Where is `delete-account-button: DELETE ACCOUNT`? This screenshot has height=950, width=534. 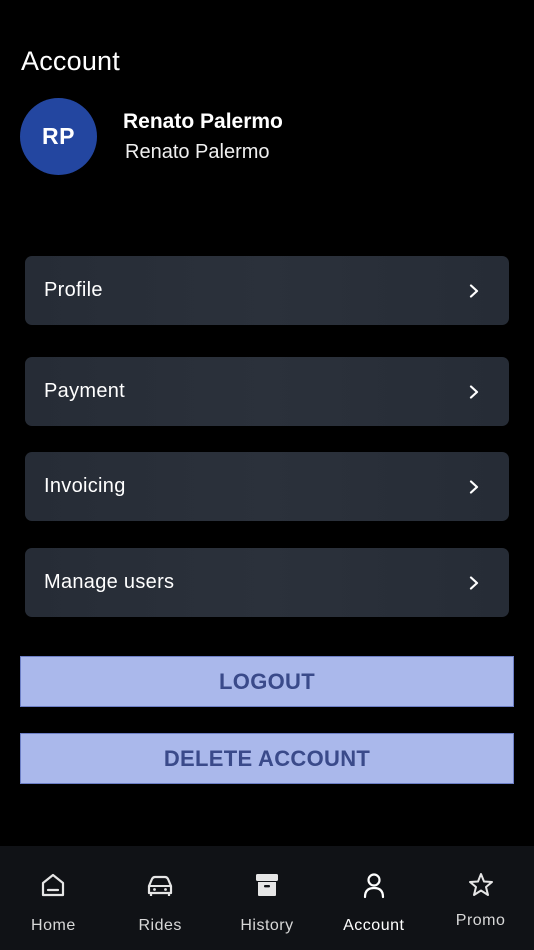 delete-account-button: DELETE ACCOUNT is located at coordinates (267, 758).